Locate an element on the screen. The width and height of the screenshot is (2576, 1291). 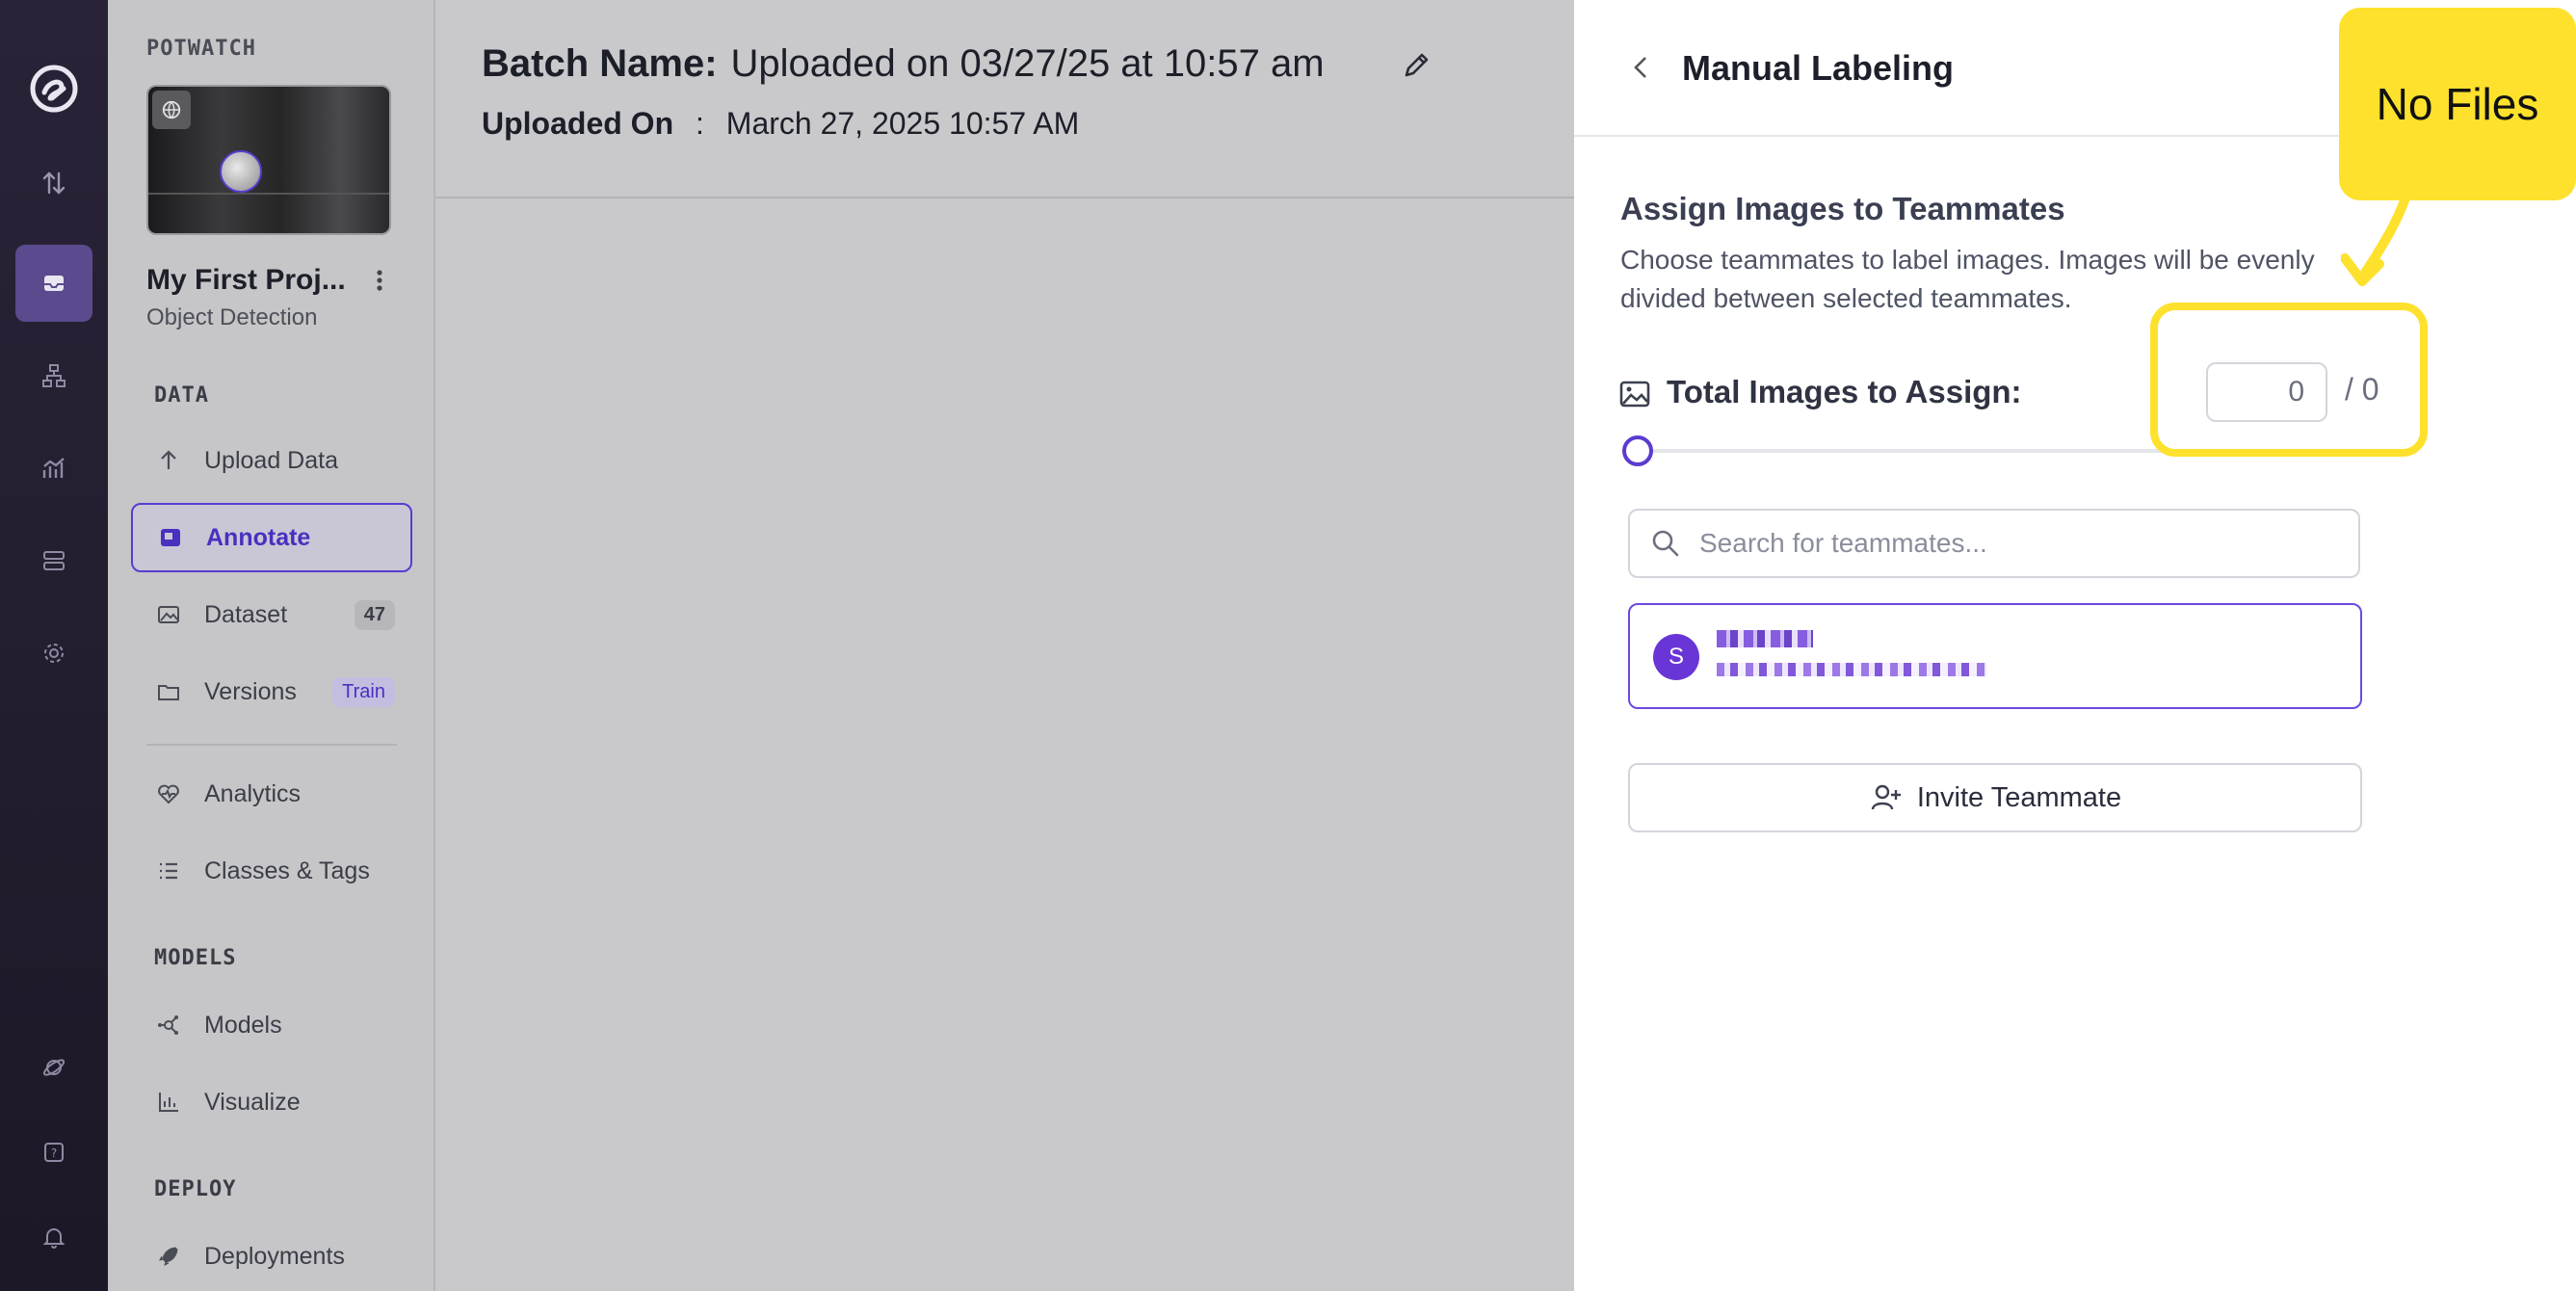
globe-icon is located at coordinates (172, 110).